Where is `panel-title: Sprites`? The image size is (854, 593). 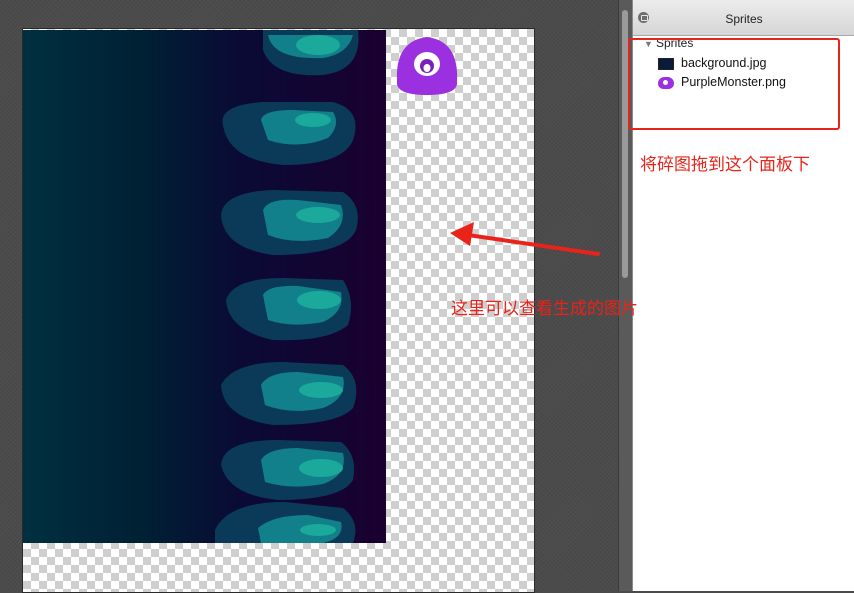 panel-title: Sprites is located at coordinates (744, 19).